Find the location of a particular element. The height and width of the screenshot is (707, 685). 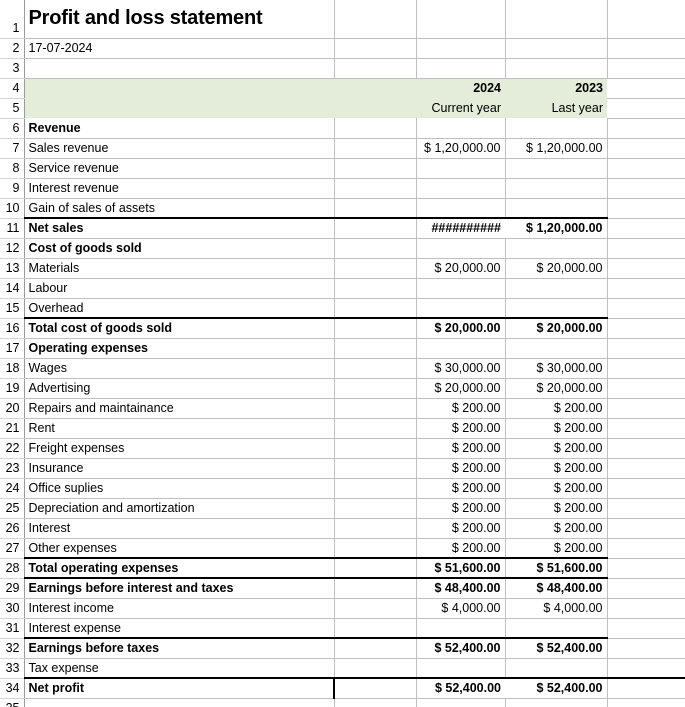

cell-prior-year-row-23: $ 200.00 is located at coordinates (556, 468).